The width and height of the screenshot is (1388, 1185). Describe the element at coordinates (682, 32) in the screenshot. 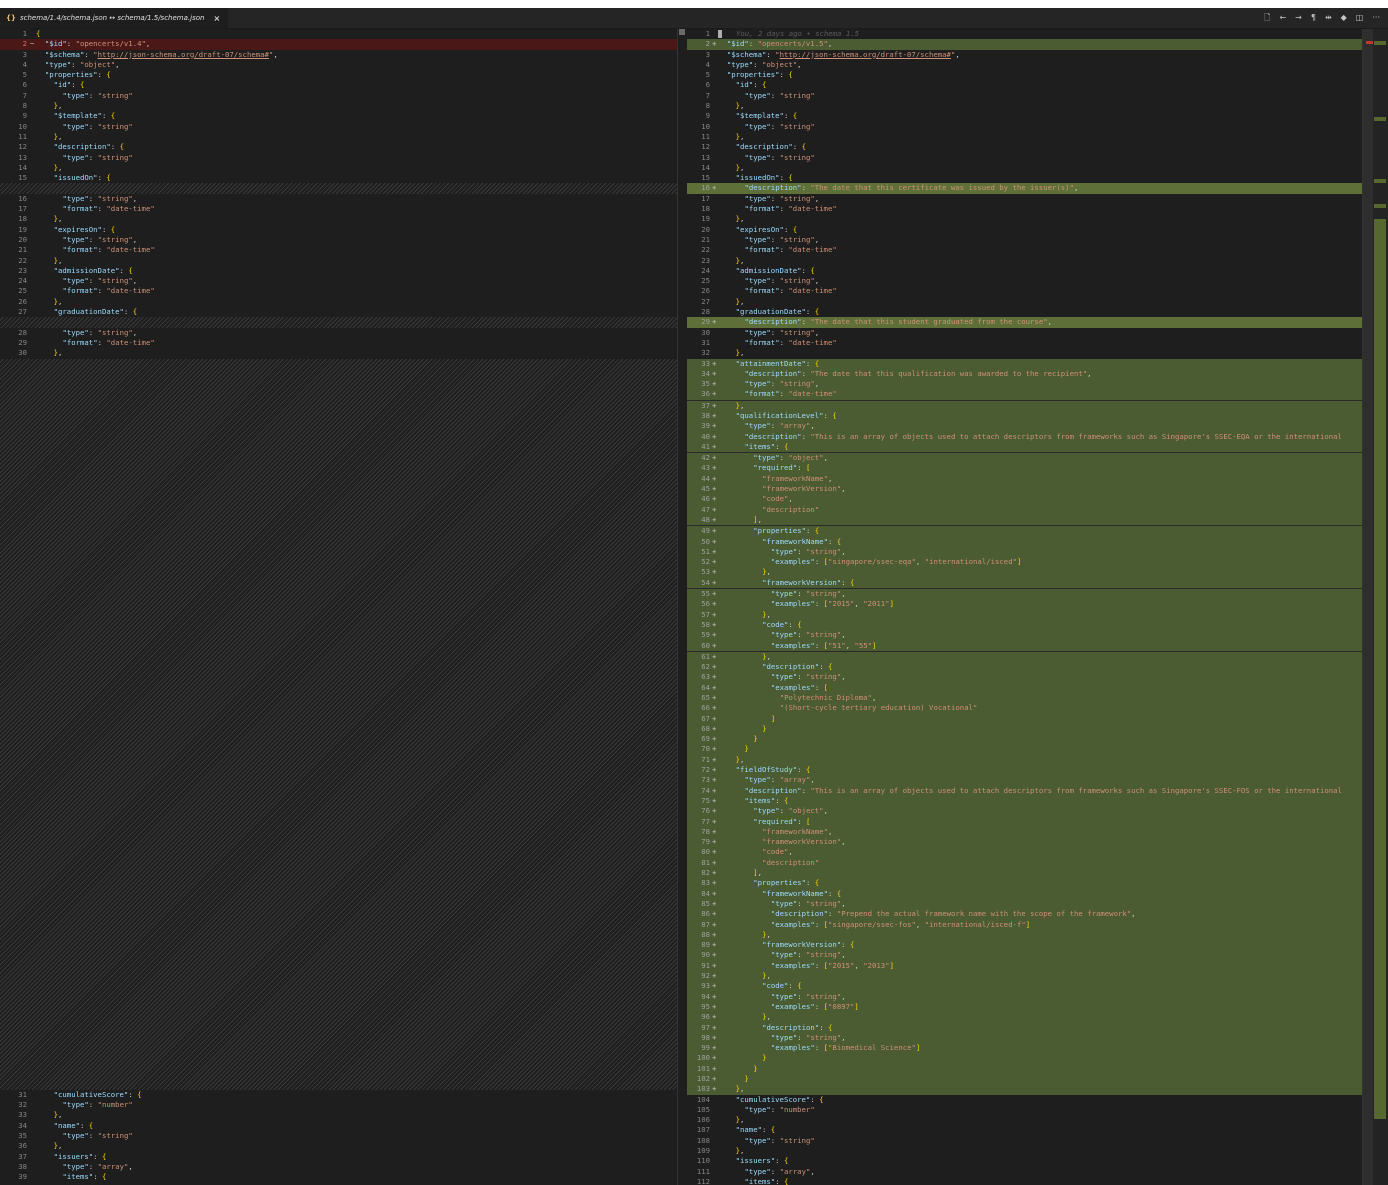

I see `splitter-handle` at that location.